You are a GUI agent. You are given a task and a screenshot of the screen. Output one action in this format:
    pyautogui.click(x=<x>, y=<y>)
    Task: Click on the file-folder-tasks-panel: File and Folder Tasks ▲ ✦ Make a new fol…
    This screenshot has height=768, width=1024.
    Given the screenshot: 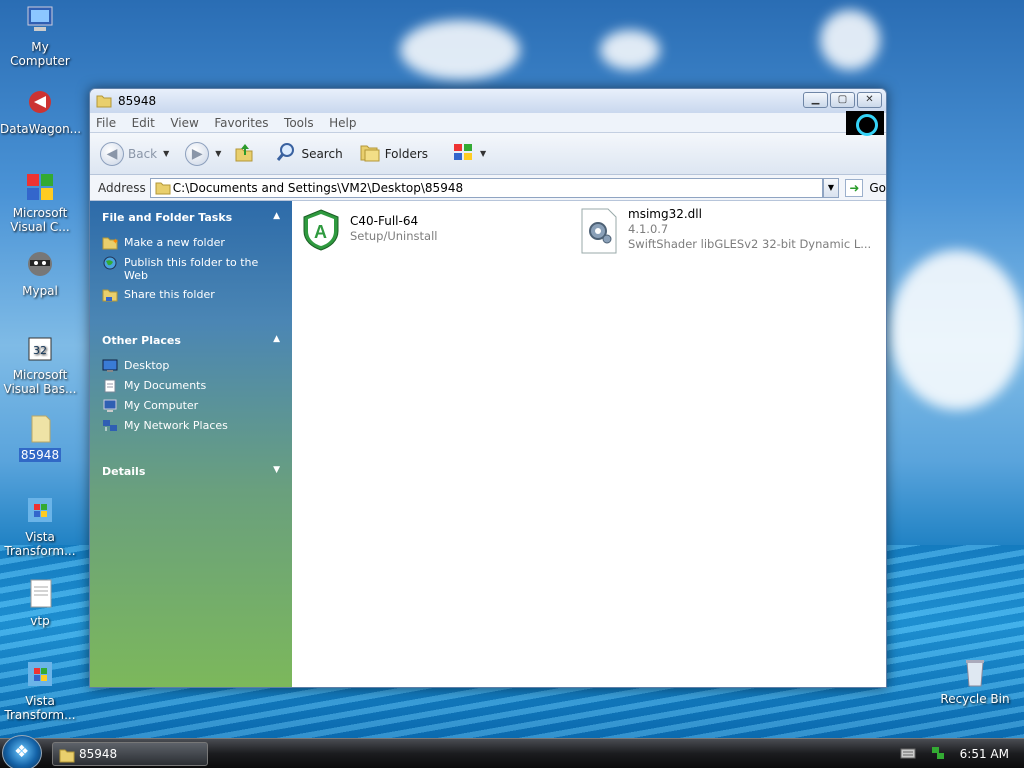 What is the action you would take?
    pyautogui.click(x=191, y=256)
    